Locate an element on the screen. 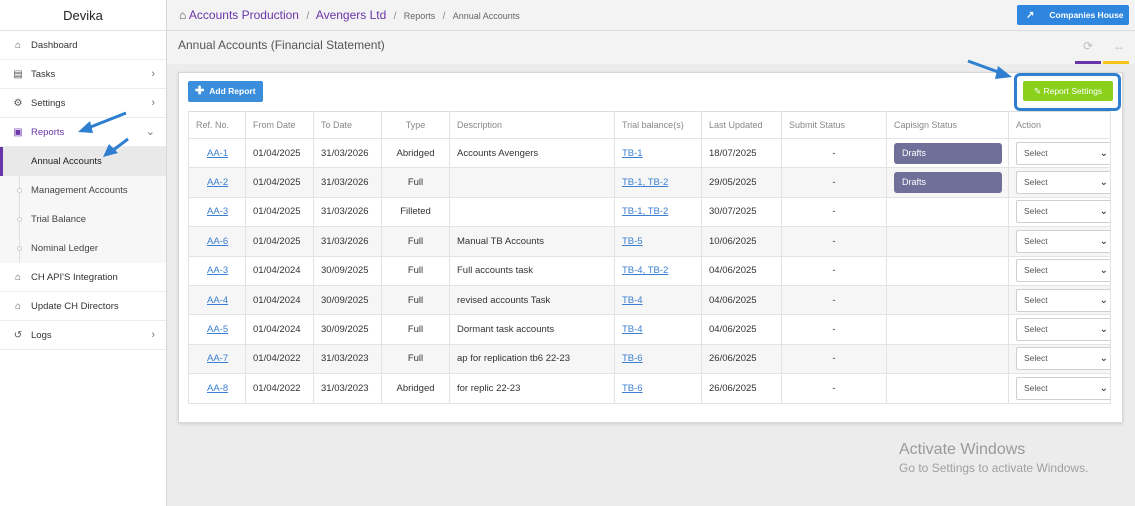 This screenshot has width=1135, height=506. ref-link: AA-5 is located at coordinates (217, 329).